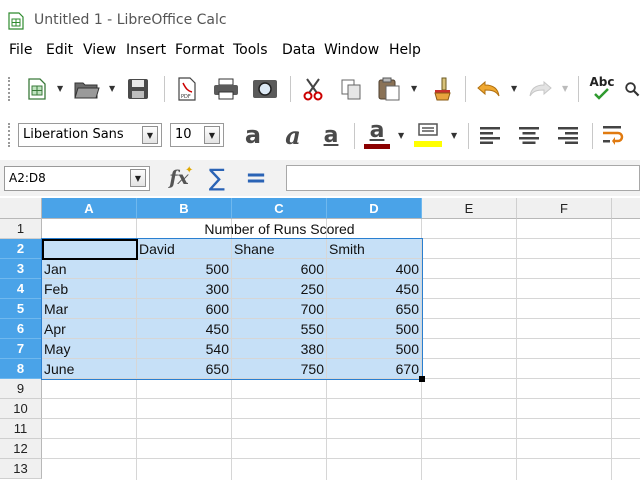  What do you see at coordinates (454, 135) in the screenshot?
I see `highlight-dropdown-icon: ▼` at bounding box center [454, 135].